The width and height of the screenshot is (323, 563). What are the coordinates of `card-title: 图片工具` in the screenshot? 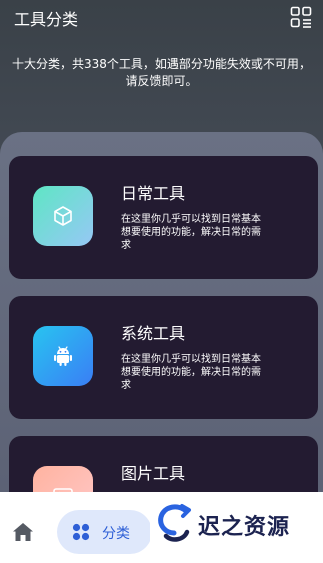 It's located at (153, 473).